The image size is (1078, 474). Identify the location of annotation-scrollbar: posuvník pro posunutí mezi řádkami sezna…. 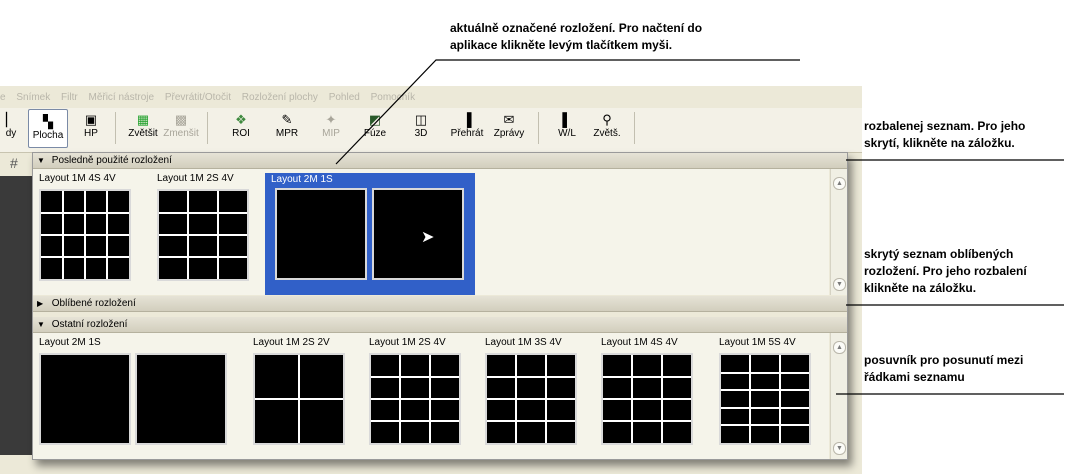
(944, 368).